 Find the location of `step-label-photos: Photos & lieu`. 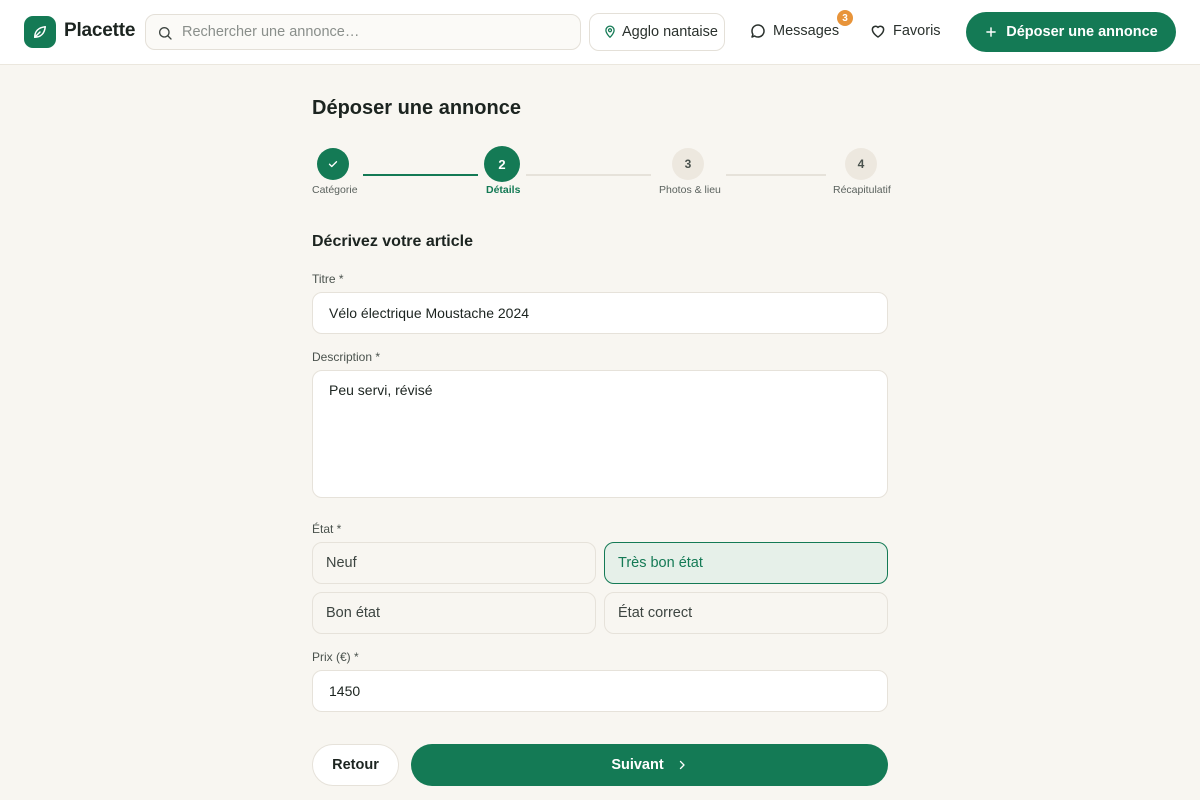

step-label-photos: Photos & lieu is located at coordinates (690, 190).